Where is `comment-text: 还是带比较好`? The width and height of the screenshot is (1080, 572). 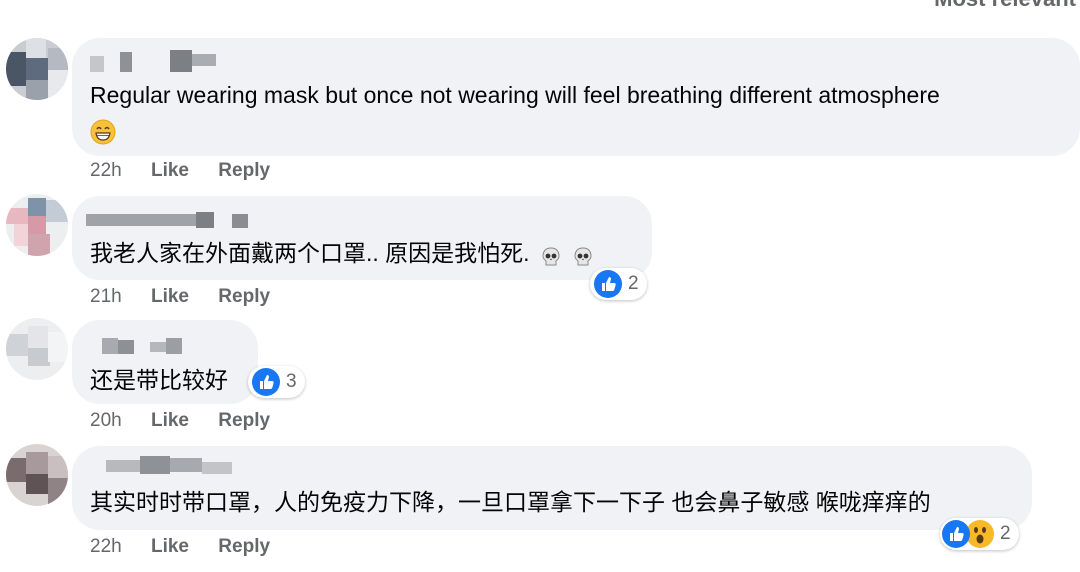
comment-text: 还是带比较好 is located at coordinates (159, 380).